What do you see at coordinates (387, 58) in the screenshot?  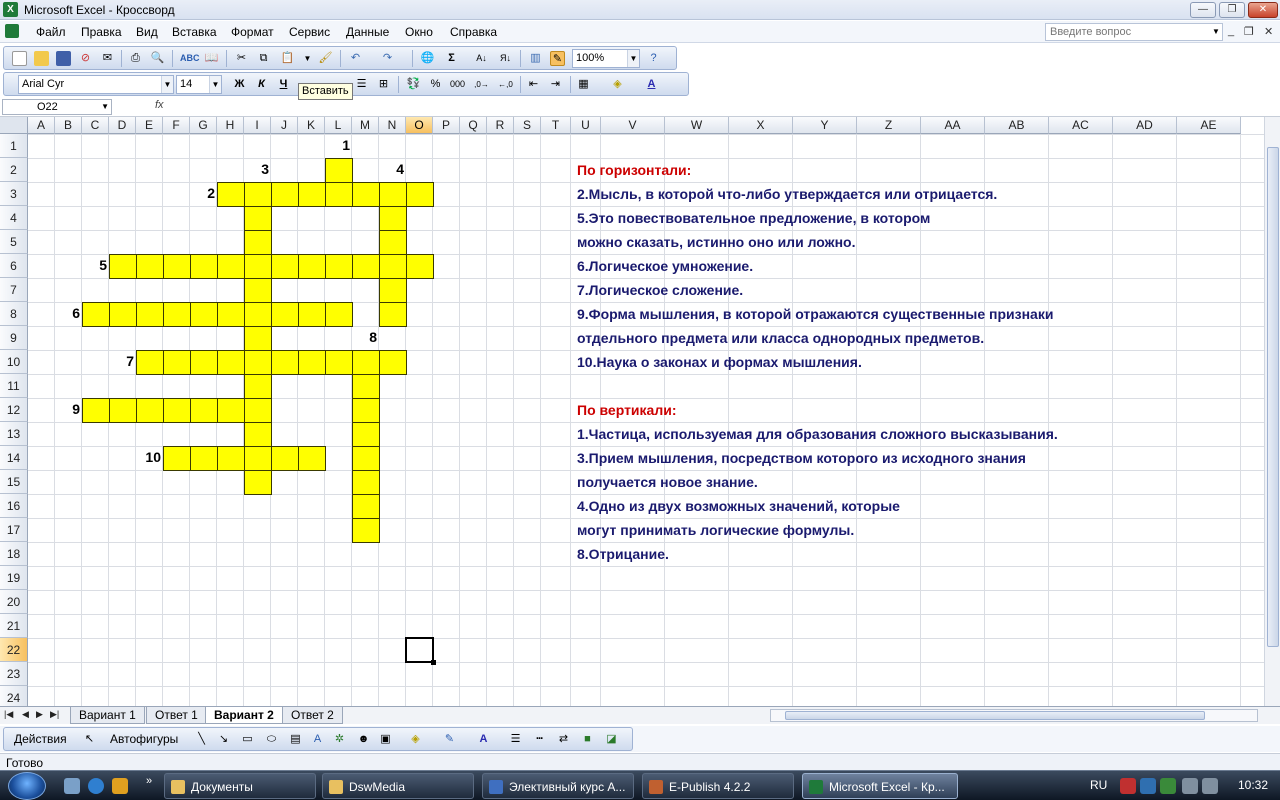 I see `redo-icon: ↷` at bounding box center [387, 58].